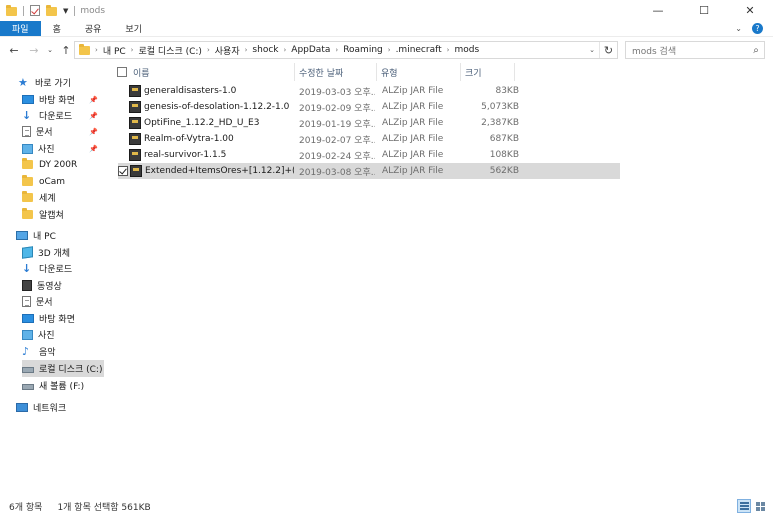  I want to click on sidebar-item-this-pc: 내 PC, so click(60, 235).